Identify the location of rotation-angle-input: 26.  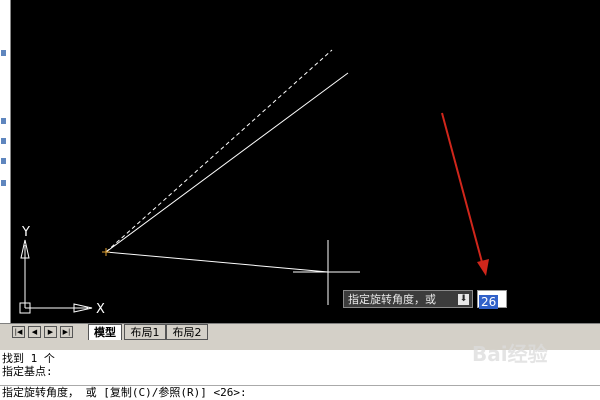
(492, 299).